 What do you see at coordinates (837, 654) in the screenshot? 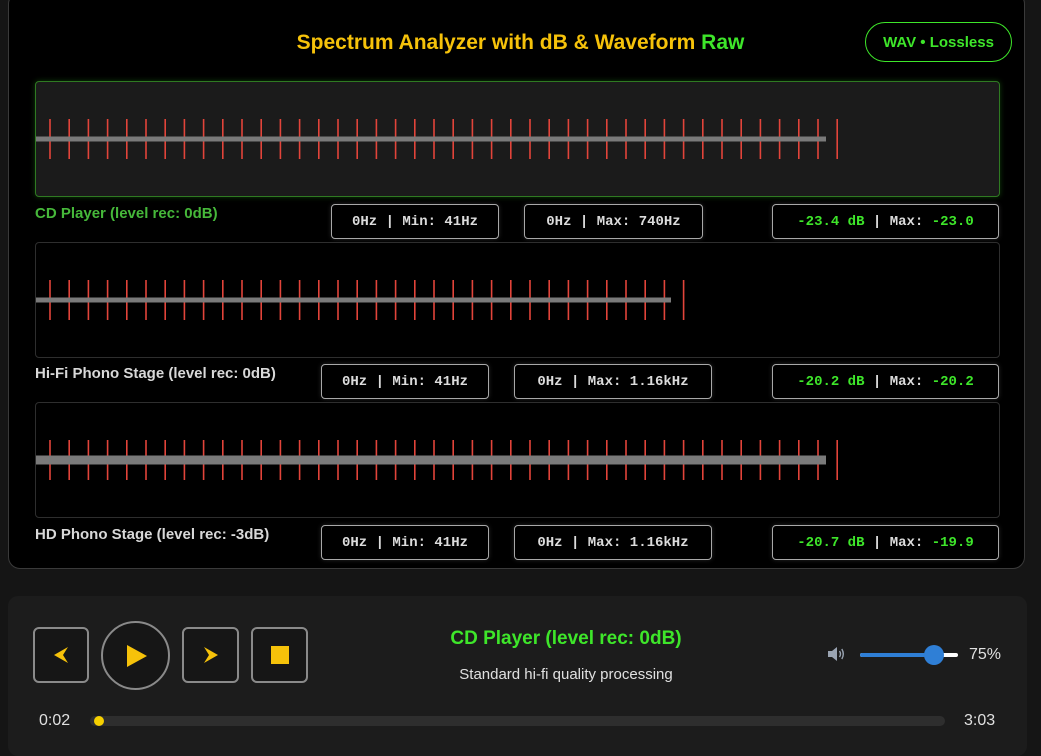
I see `speaker-icon` at bounding box center [837, 654].